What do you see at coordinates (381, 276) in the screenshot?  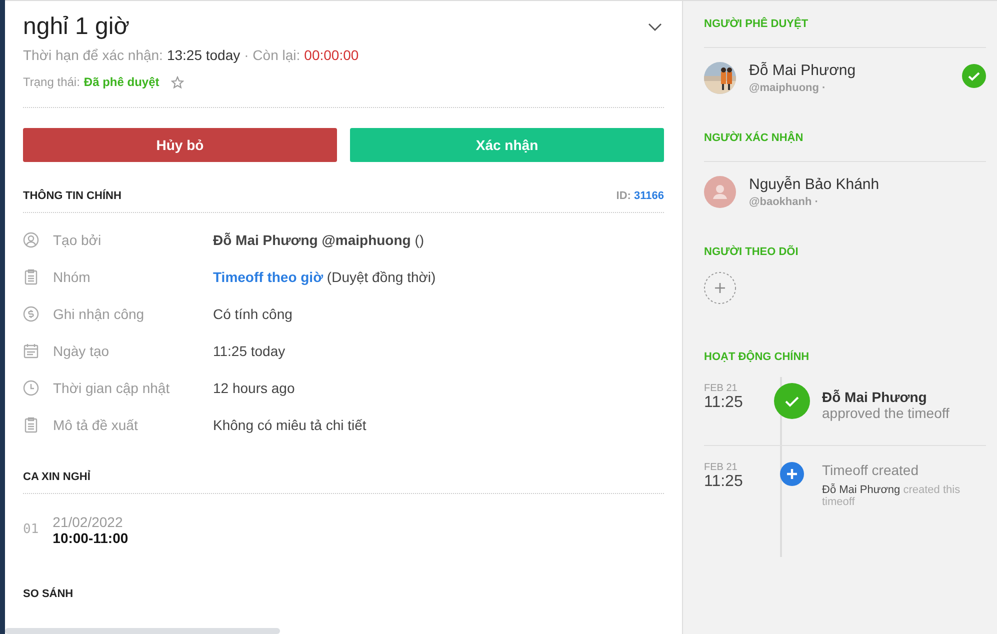 I see `field-value: (Duyệt đồng thời)` at bounding box center [381, 276].